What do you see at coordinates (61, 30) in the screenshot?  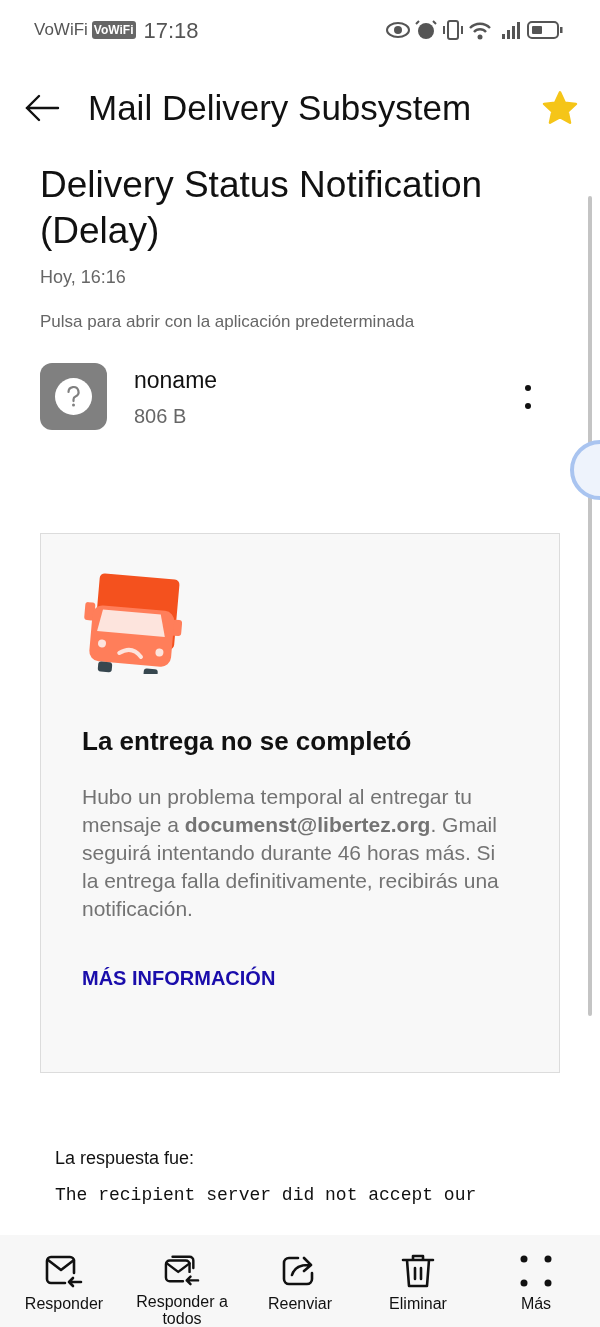 I see `carrier-label: VoWiFi` at bounding box center [61, 30].